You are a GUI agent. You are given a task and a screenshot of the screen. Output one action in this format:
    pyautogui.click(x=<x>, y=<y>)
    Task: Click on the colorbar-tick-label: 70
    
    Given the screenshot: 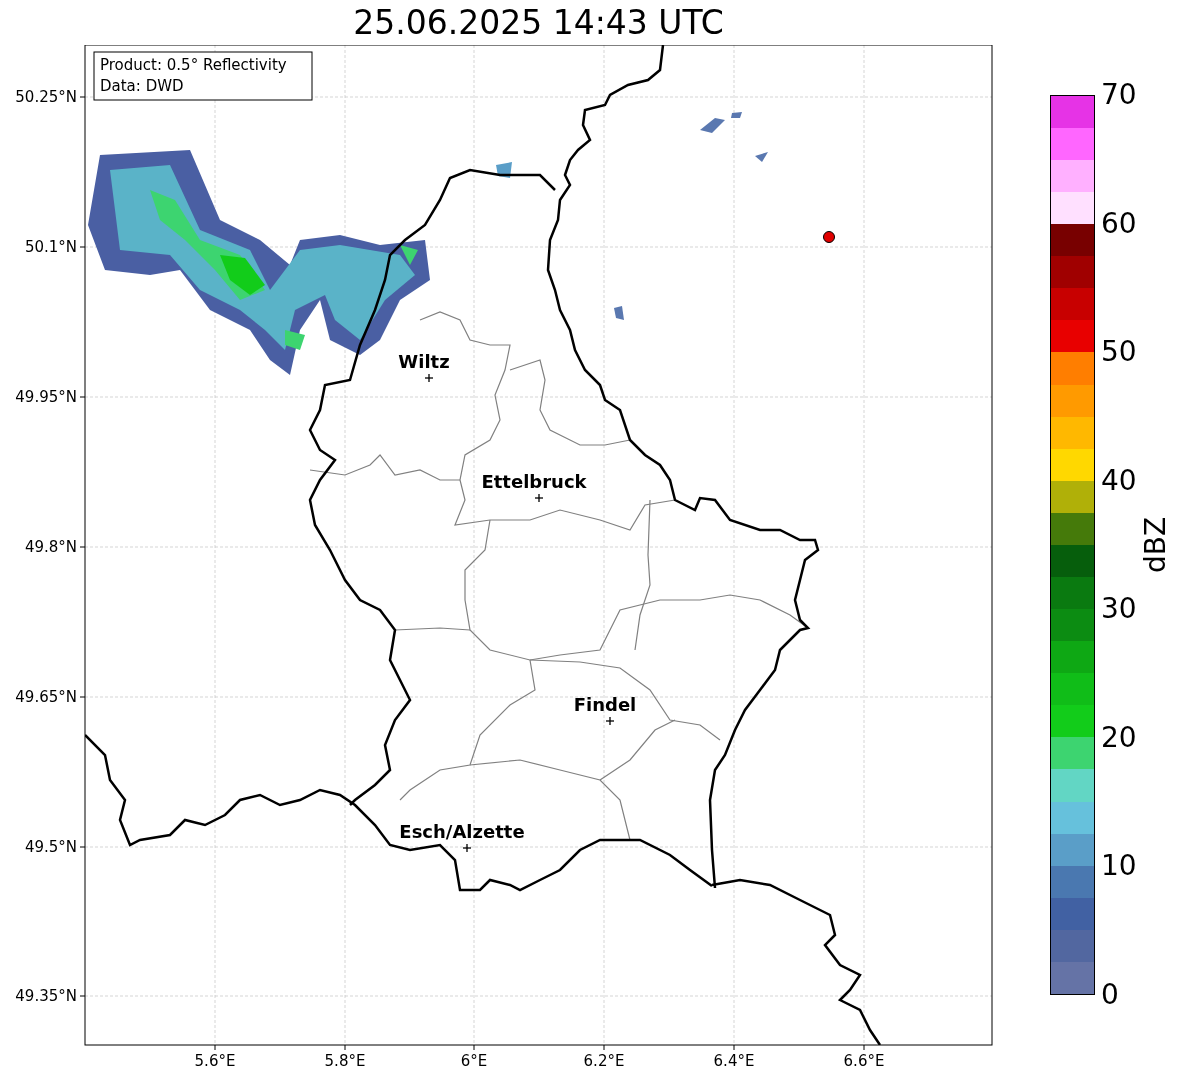 What is the action you would take?
    pyautogui.click(x=1119, y=95)
    